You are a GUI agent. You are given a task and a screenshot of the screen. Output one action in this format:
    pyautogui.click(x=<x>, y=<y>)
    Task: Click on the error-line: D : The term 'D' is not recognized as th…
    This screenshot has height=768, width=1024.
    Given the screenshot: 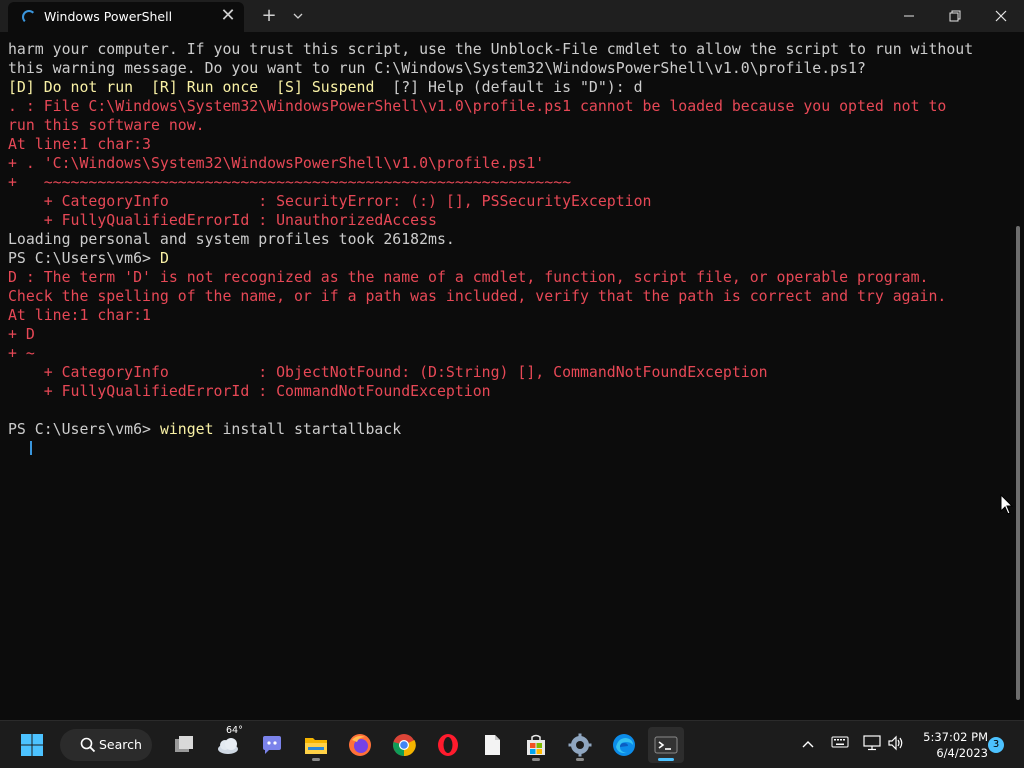 What is the action you would take?
    pyautogui.click(x=468, y=277)
    